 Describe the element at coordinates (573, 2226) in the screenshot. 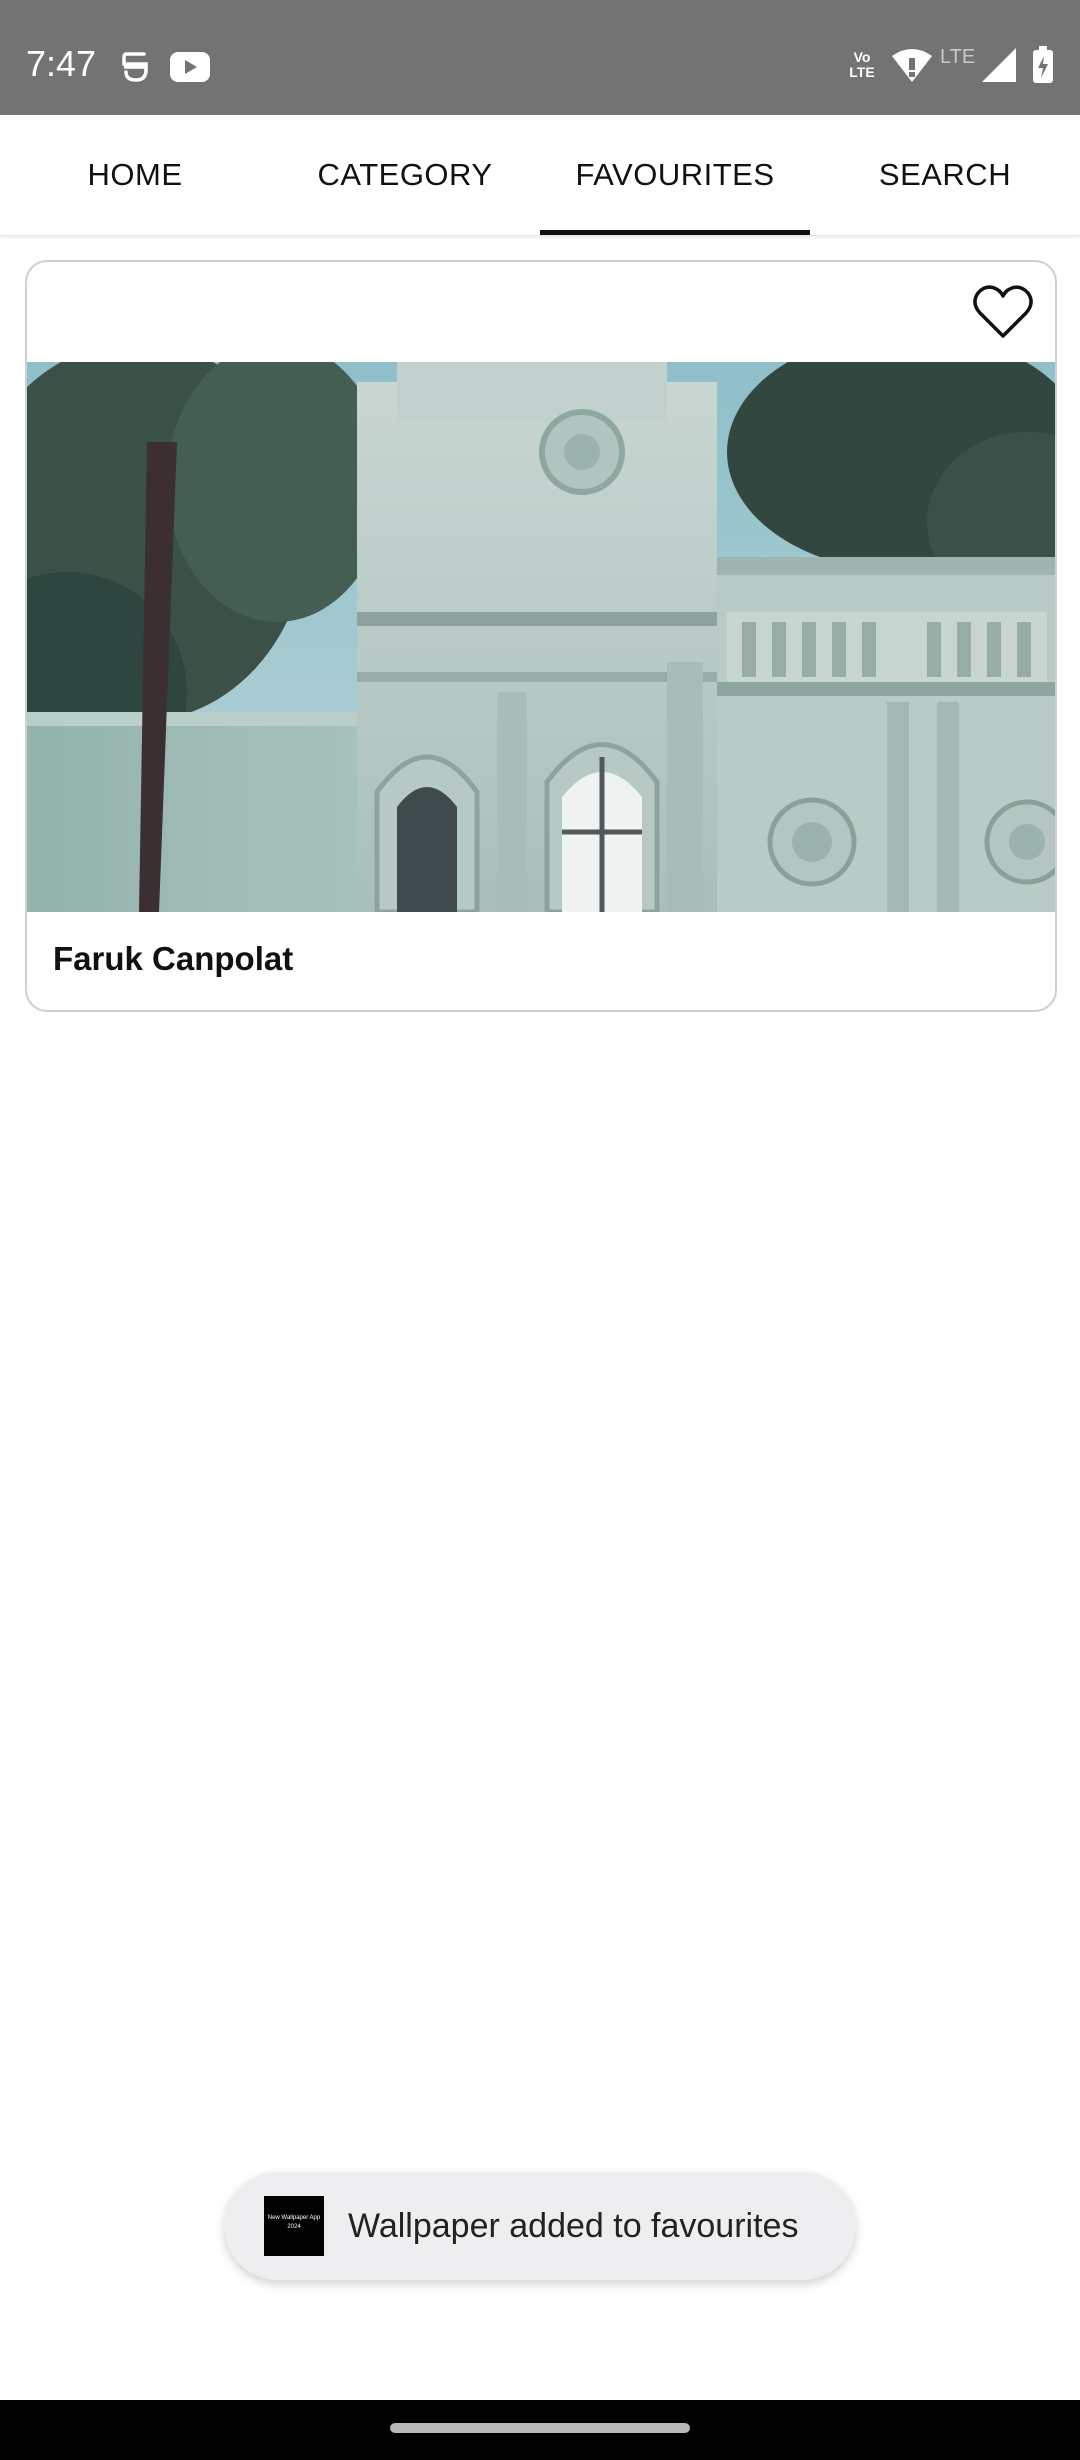

I see `toast-message: Wallpaper added to favourites` at that location.